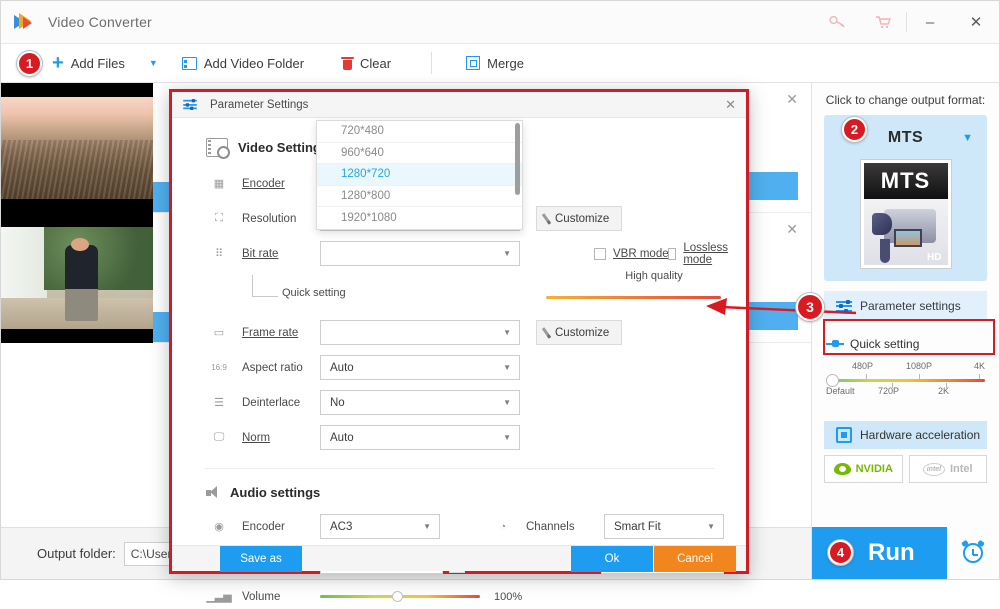  I want to click on resolution-icon: ⛶, so click(219, 218).